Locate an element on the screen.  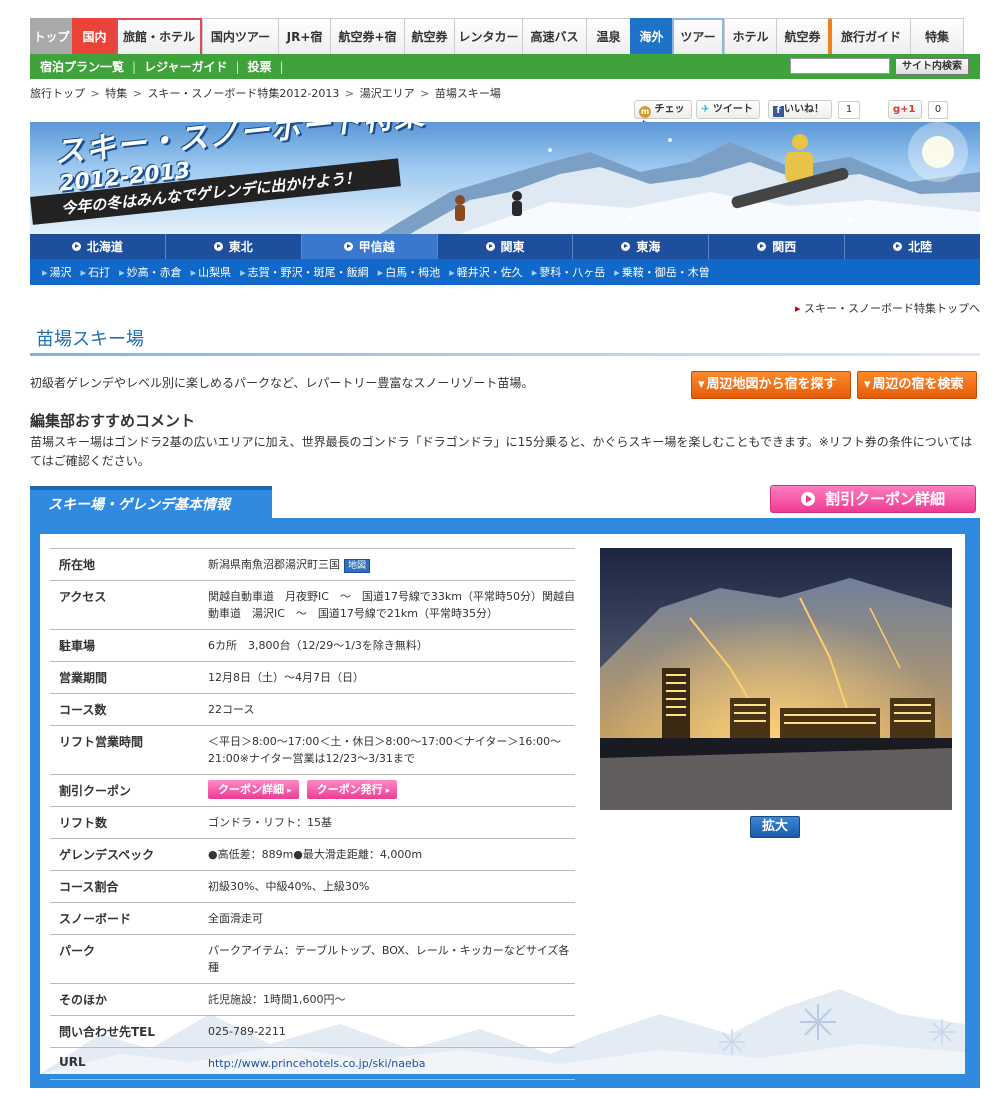
breadcrumb-yuzawa-area: 湯沢エリア is located at coordinates (387, 93).